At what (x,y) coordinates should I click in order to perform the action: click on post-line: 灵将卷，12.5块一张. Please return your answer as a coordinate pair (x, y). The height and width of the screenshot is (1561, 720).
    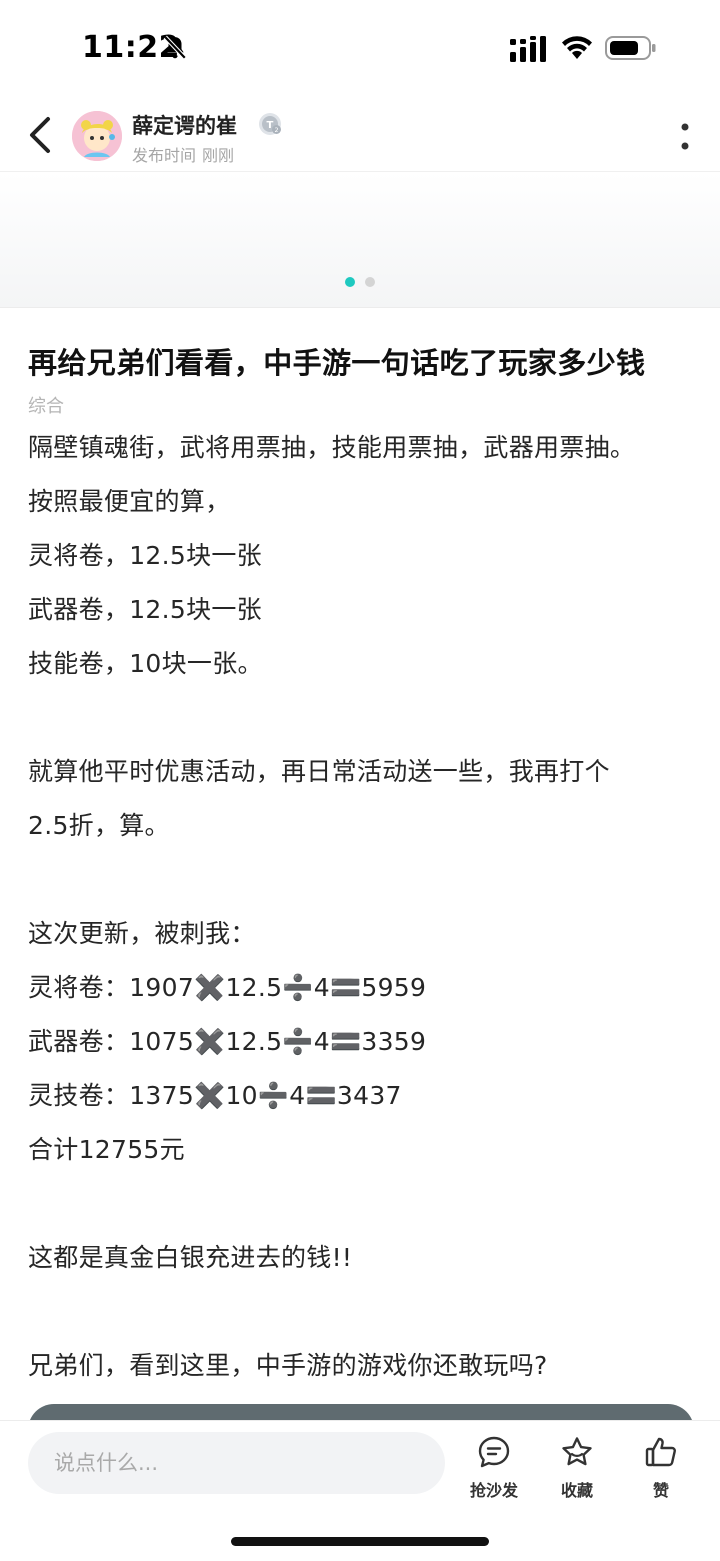
    Looking at the image, I should click on (145, 555).